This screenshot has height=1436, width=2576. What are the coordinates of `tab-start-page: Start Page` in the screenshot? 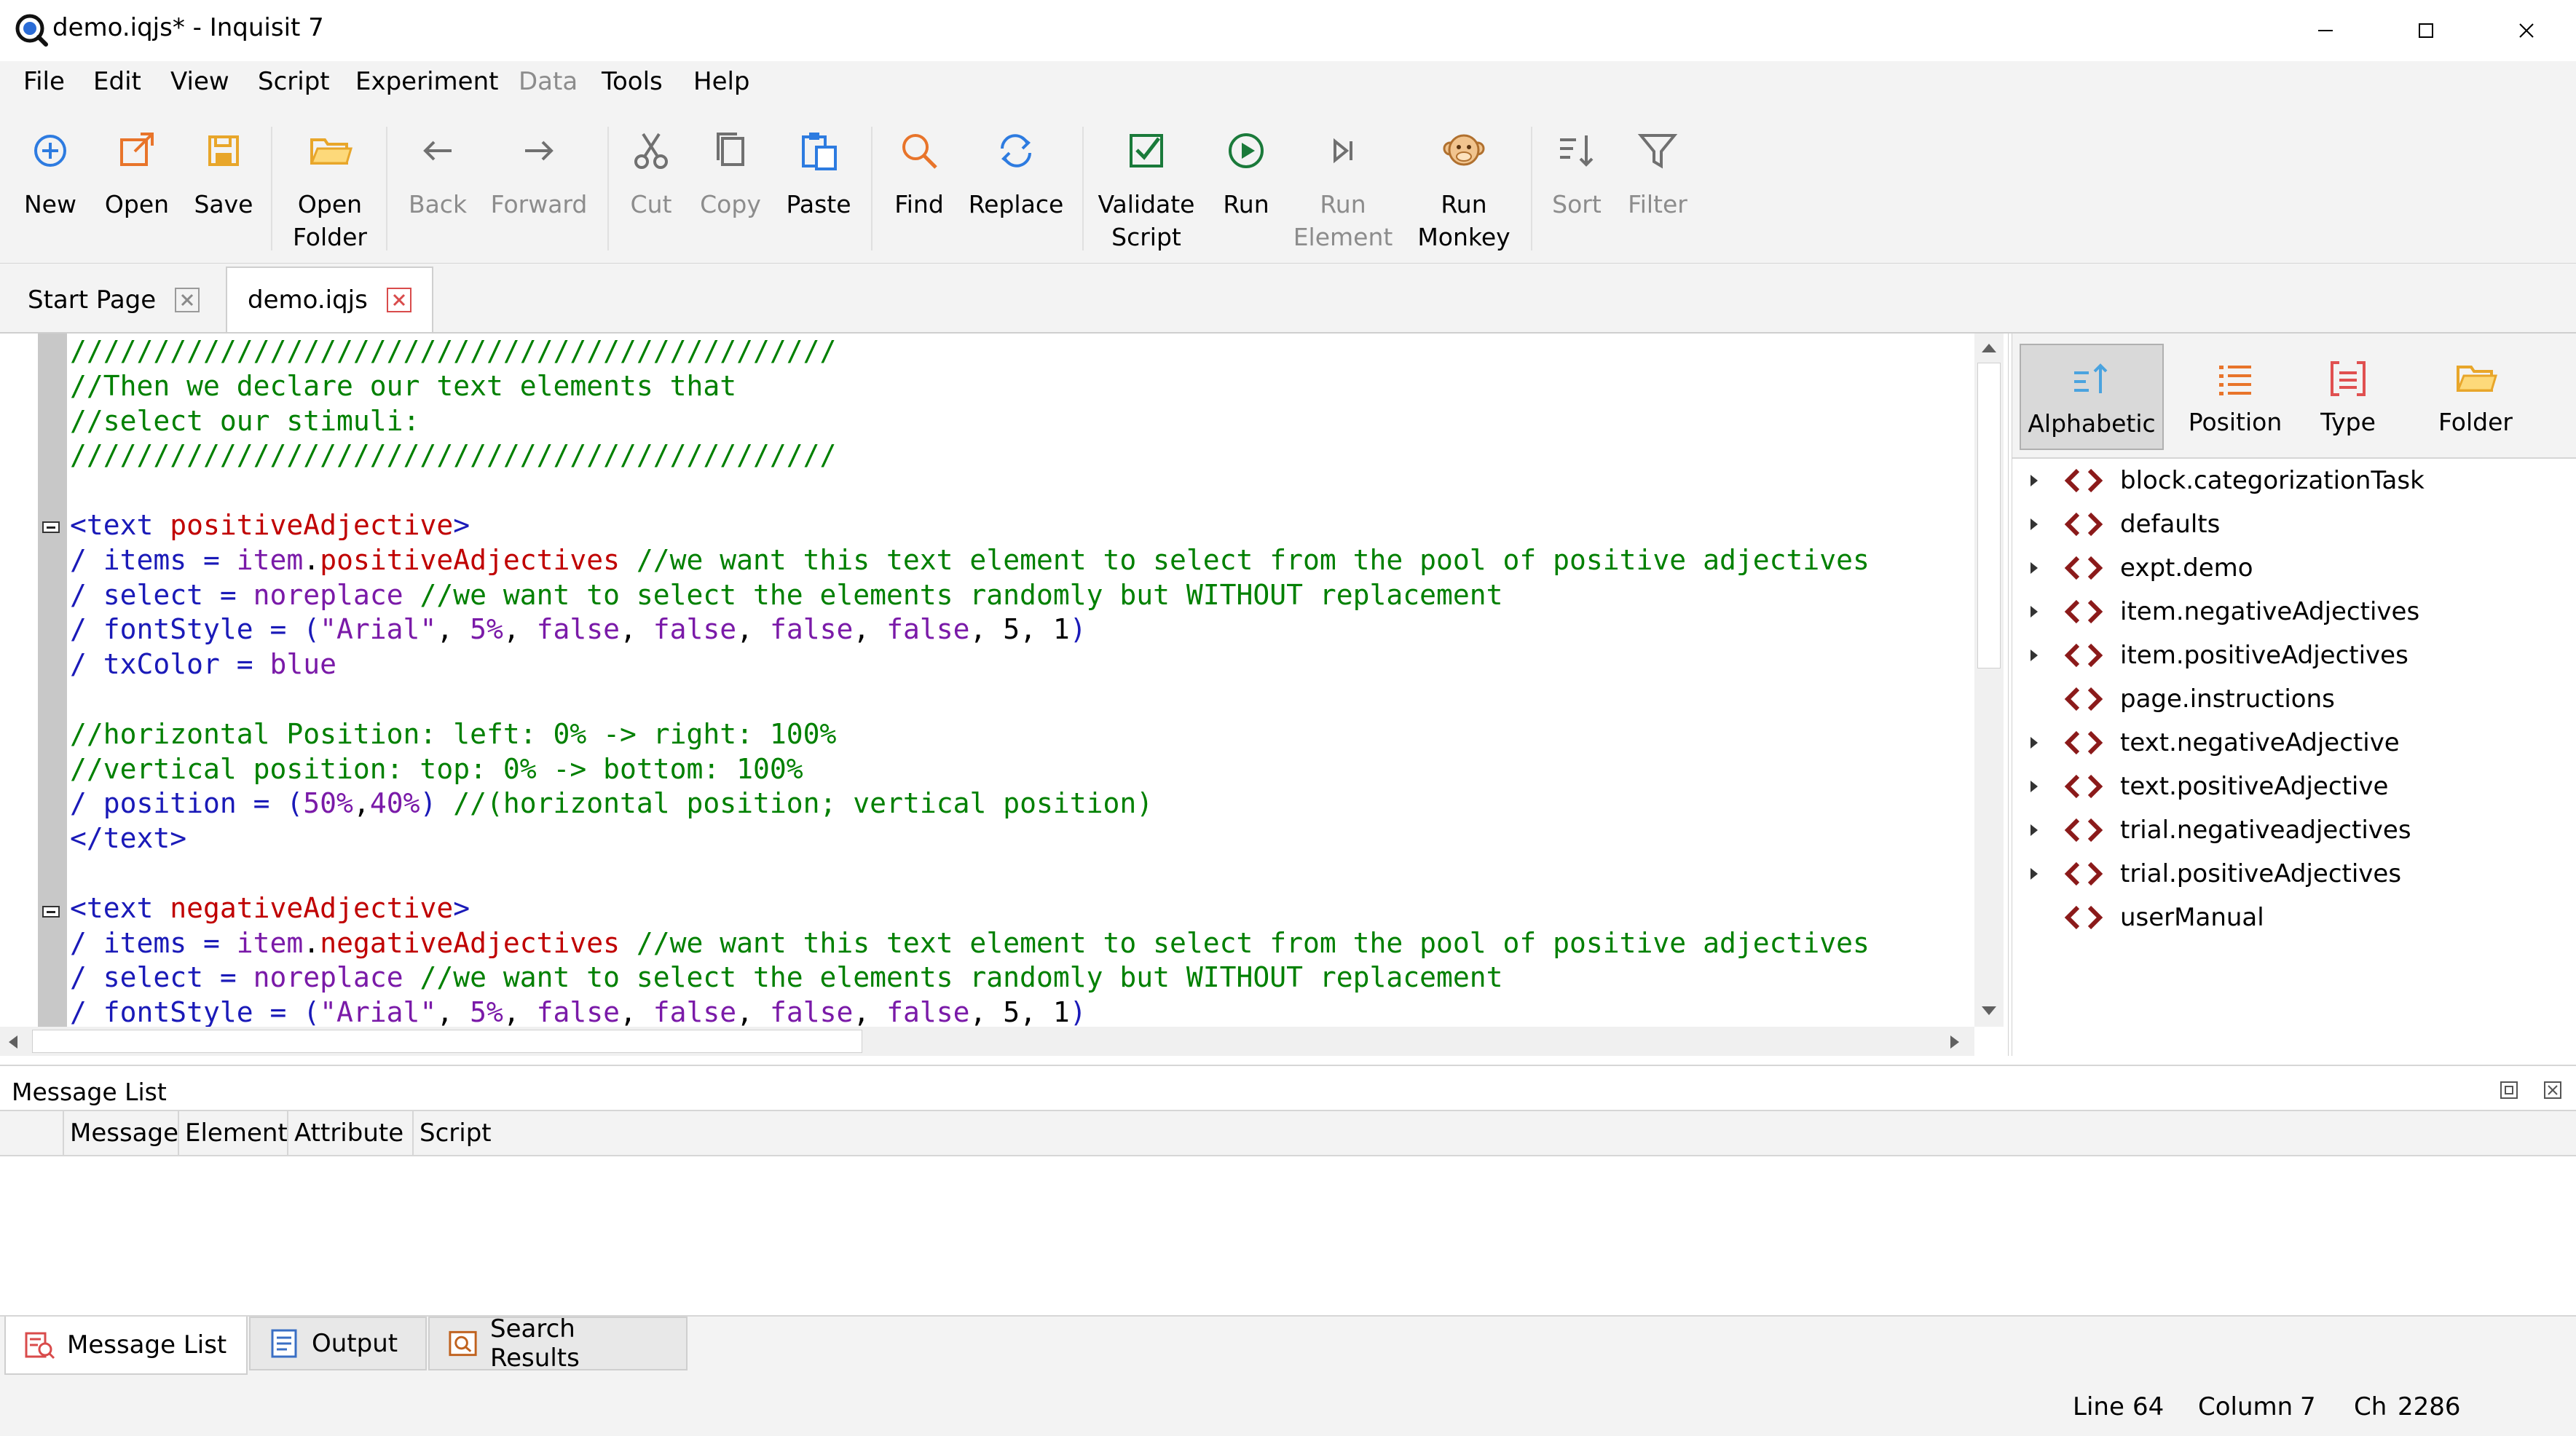 It's located at (114, 300).